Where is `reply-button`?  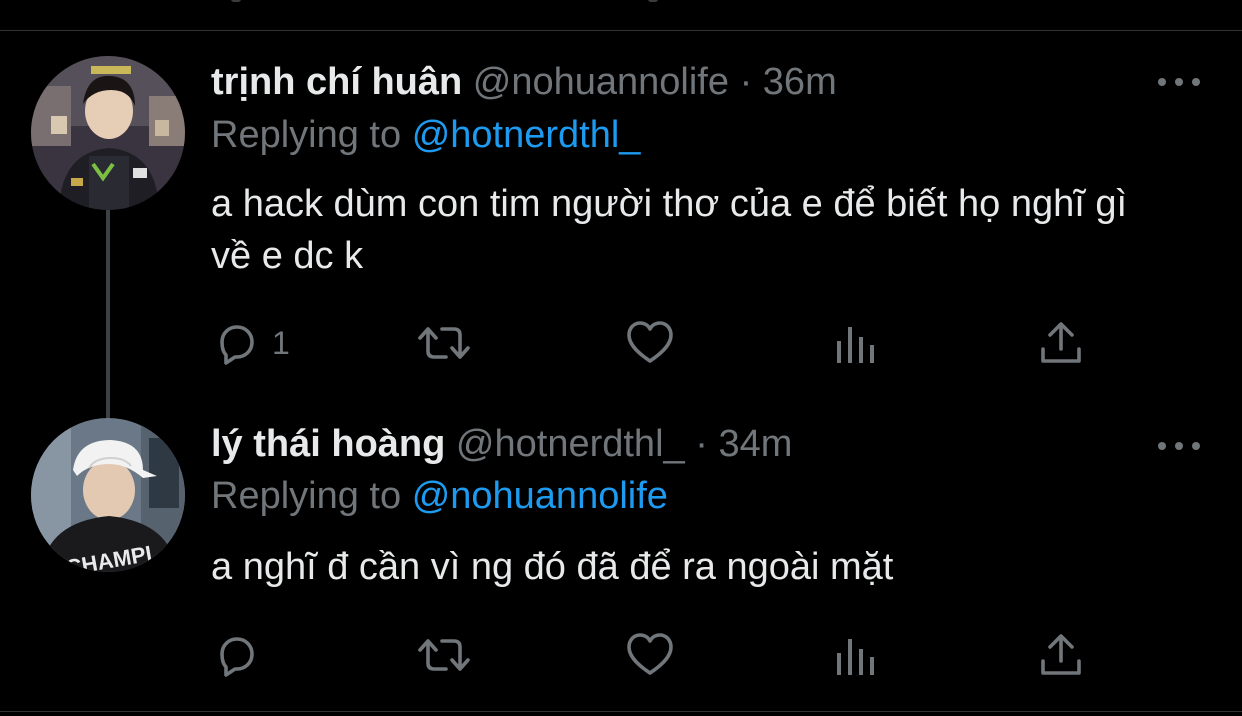 reply-button is located at coordinates (242, 655).